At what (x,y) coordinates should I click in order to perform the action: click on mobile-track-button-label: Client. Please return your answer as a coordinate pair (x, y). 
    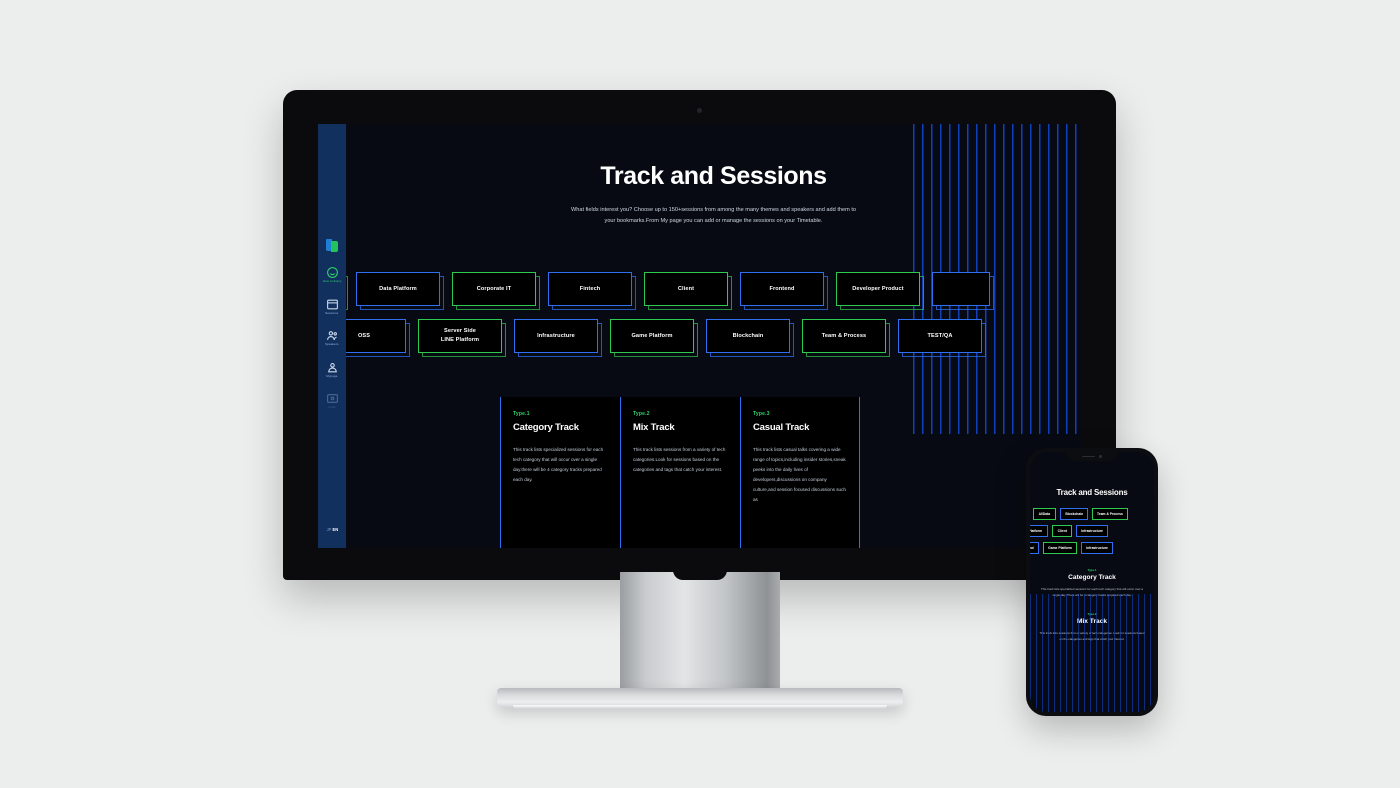
    Looking at the image, I should click on (1062, 531).